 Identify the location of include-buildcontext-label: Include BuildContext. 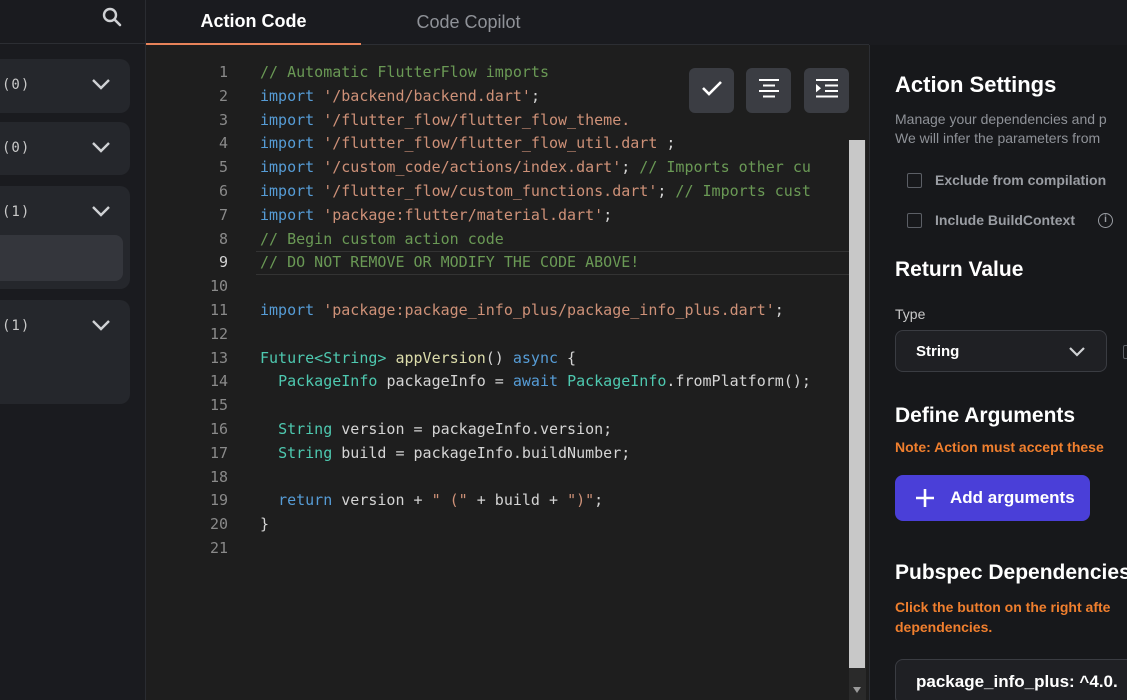
(1005, 220).